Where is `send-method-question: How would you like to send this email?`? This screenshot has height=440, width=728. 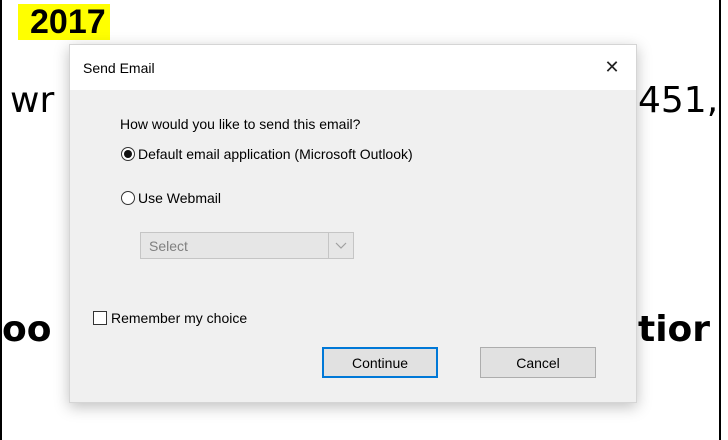
send-method-question: How would you like to send this email? is located at coordinates (240, 124).